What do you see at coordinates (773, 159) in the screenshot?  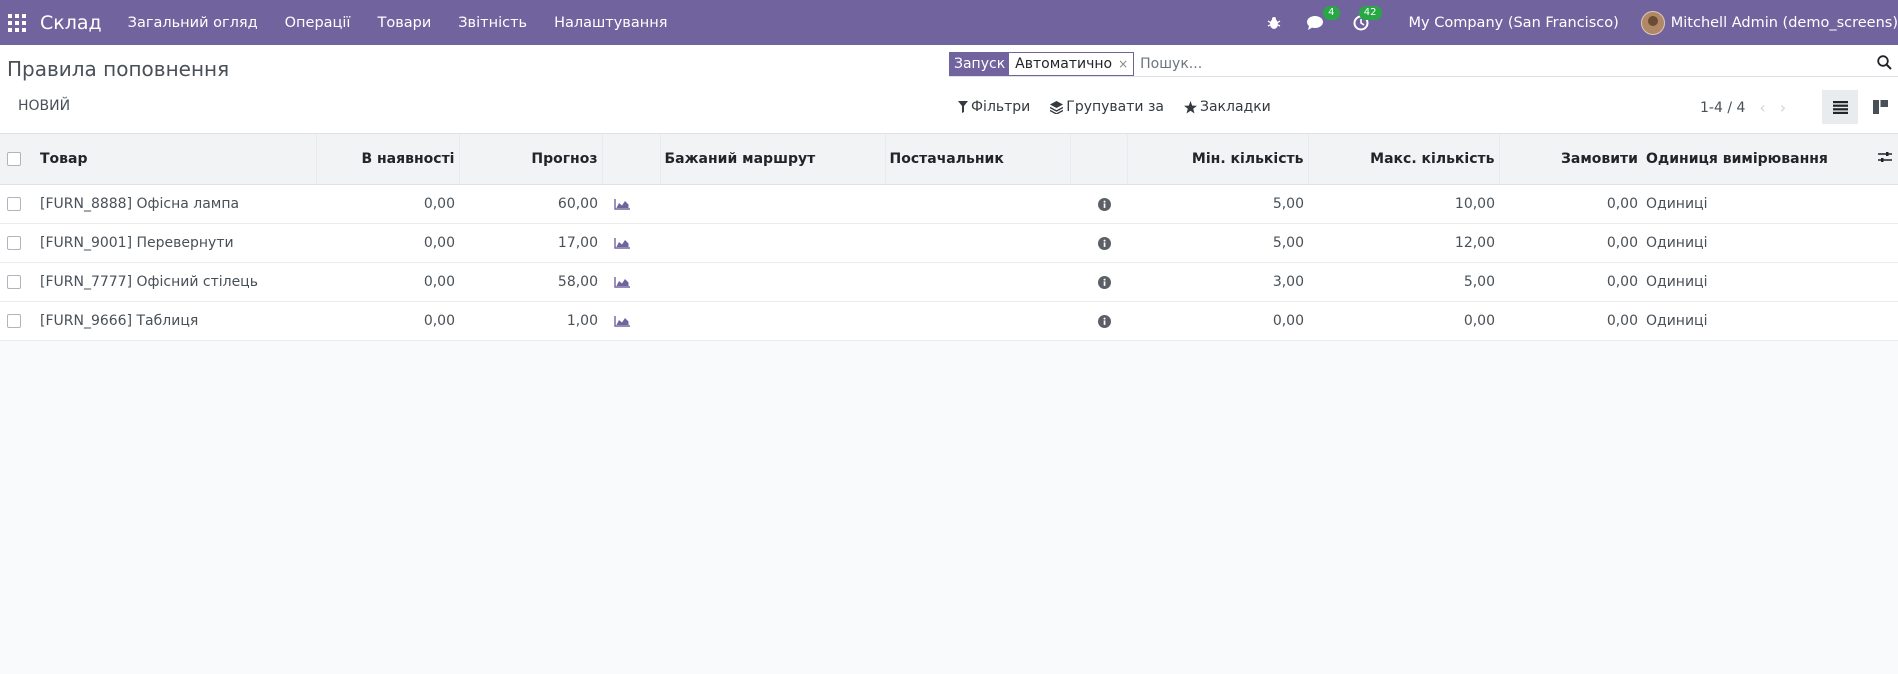 I see `col-preferred-route: Бажаний маршрут` at bounding box center [773, 159].